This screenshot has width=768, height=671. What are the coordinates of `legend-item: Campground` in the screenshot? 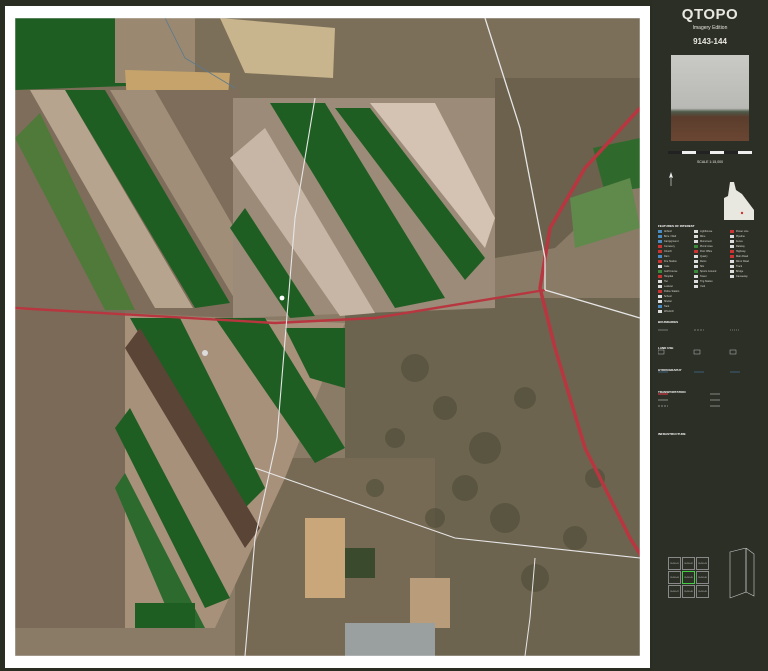 It's located at (668, 241).